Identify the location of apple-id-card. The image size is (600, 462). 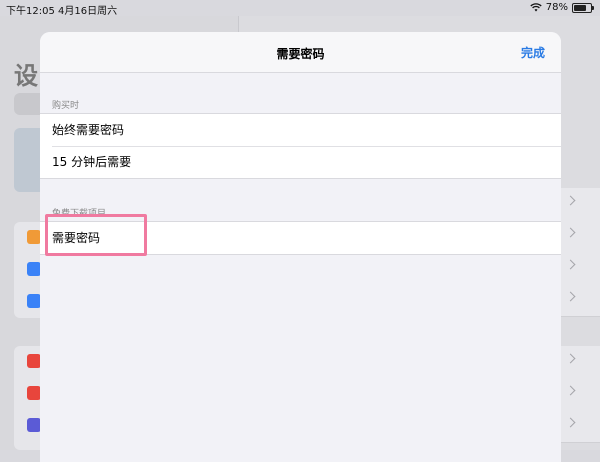
(27, 160).